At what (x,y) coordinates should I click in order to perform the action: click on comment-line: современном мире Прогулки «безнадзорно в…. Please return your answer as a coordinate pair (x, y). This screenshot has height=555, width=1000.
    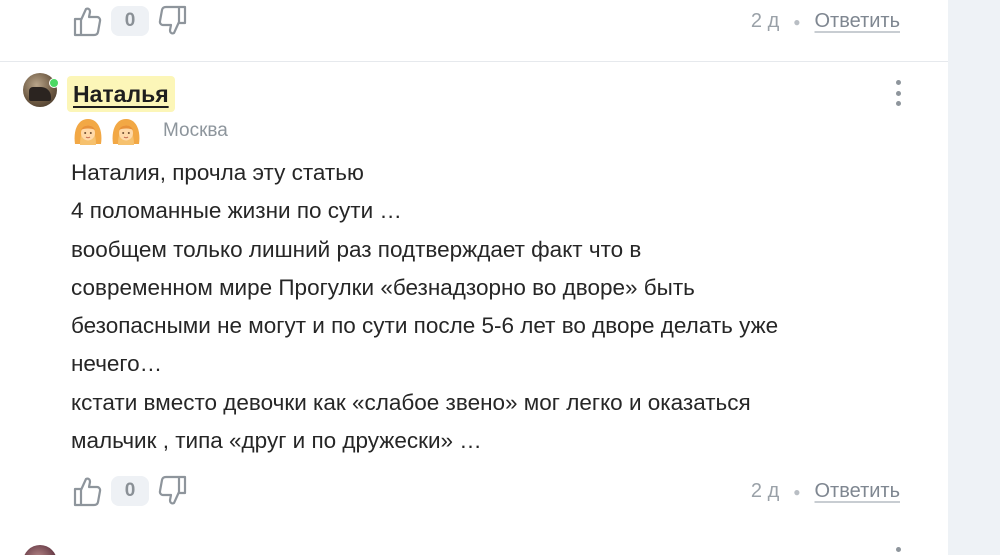
    Looking at the image, I should click on (383, 287).